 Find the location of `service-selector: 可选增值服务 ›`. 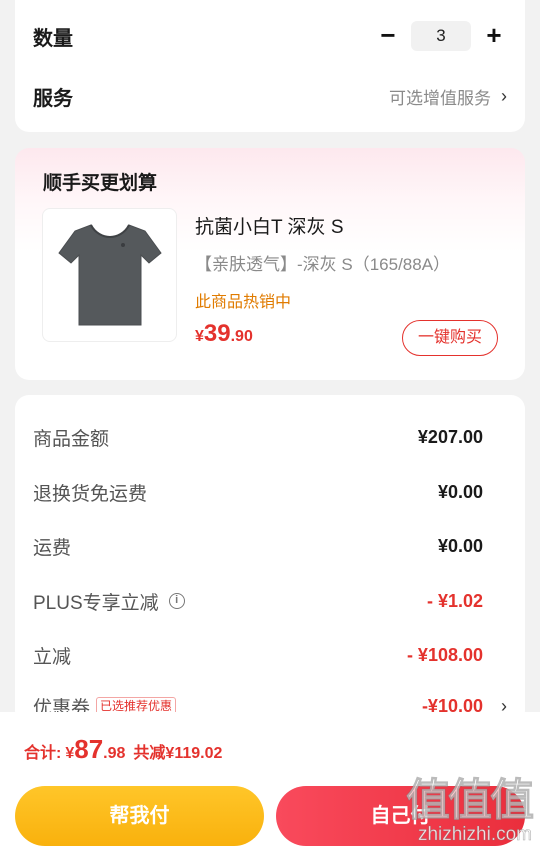

service-selector: 可选增值服务 › is located at coordinates (448, 96).